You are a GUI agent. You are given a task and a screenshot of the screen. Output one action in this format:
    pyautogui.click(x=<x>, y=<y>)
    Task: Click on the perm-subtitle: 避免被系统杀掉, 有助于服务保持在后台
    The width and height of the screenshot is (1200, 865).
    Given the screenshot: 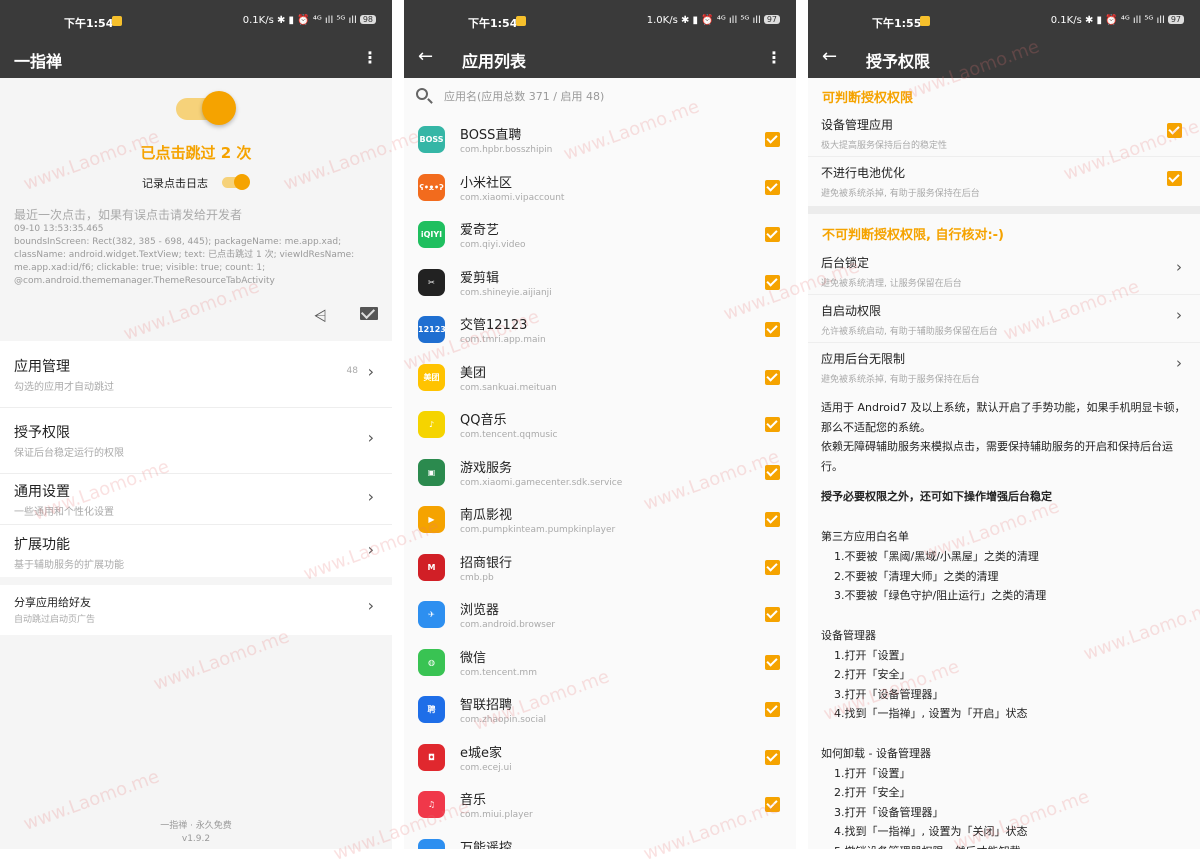 What is the action you would take?
    pyautogui.click(x=900, y=194)
    